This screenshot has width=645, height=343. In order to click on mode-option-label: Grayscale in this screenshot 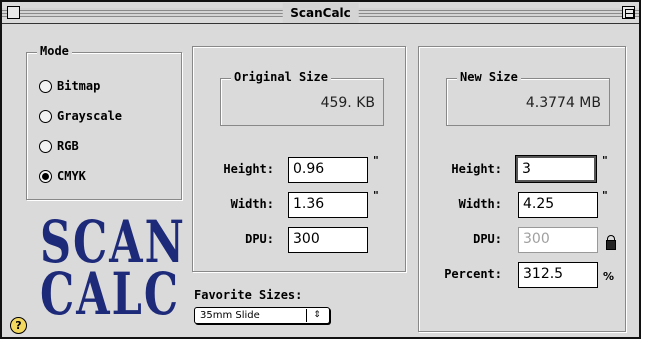, I will do `click(90, 116)`.